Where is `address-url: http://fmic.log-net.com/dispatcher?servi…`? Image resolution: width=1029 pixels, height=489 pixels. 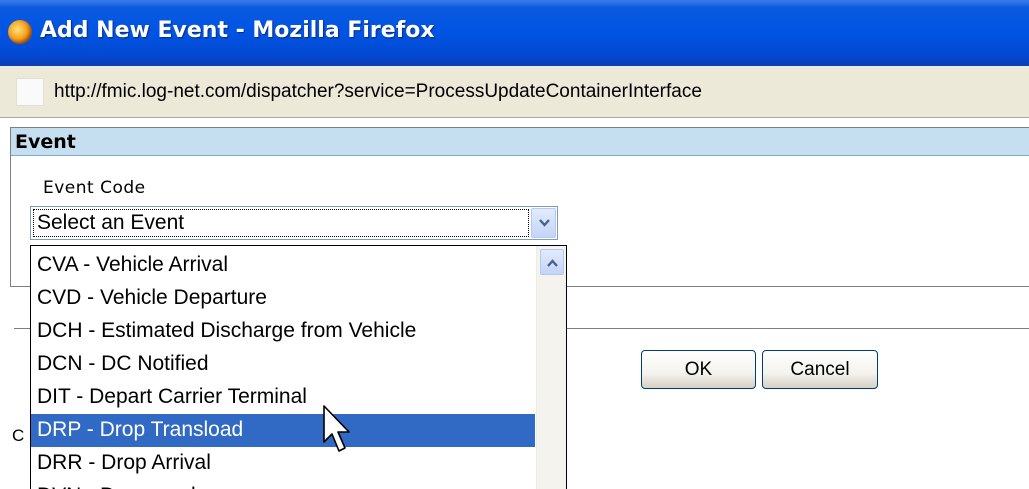 address-url: http://fmic.log-net.com/dispatcher?servi… is located at coordinates (378, 91).